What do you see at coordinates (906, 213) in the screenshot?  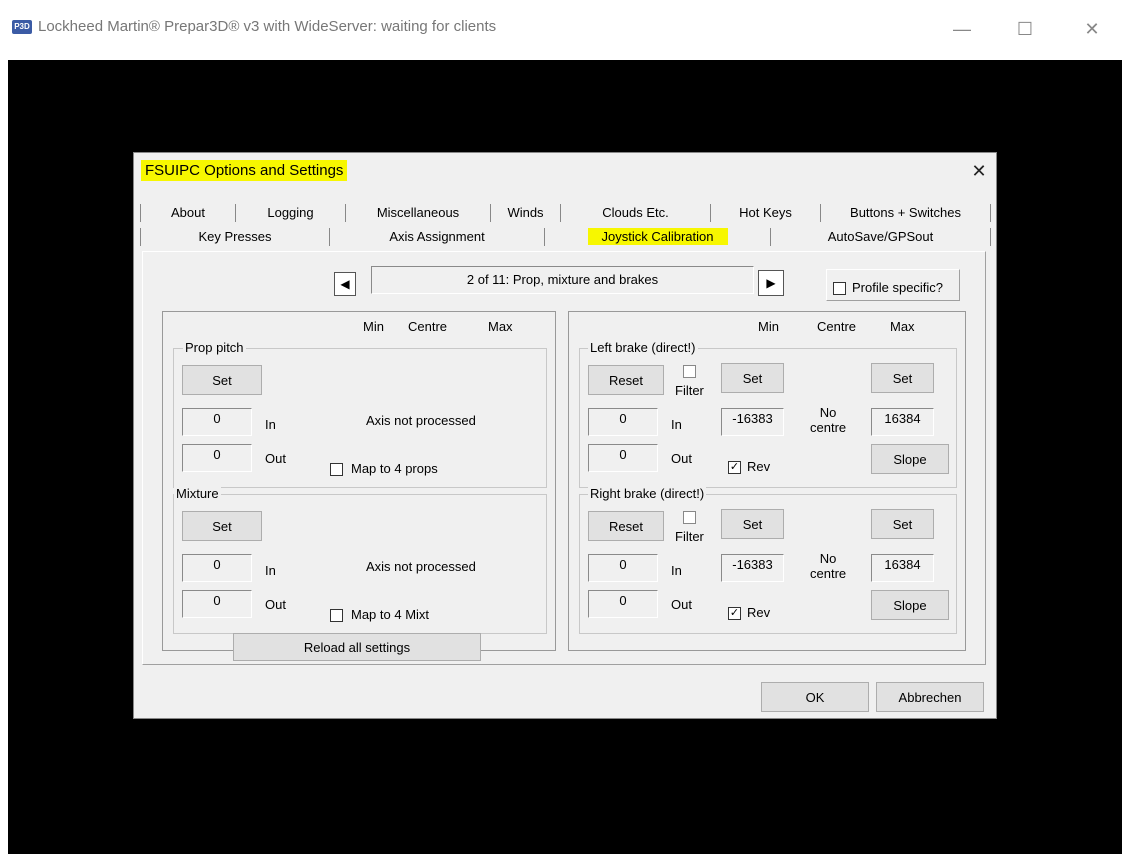 I see `tab-buttons-switches: Buttons + Switches` at bounding box center [906, 213].